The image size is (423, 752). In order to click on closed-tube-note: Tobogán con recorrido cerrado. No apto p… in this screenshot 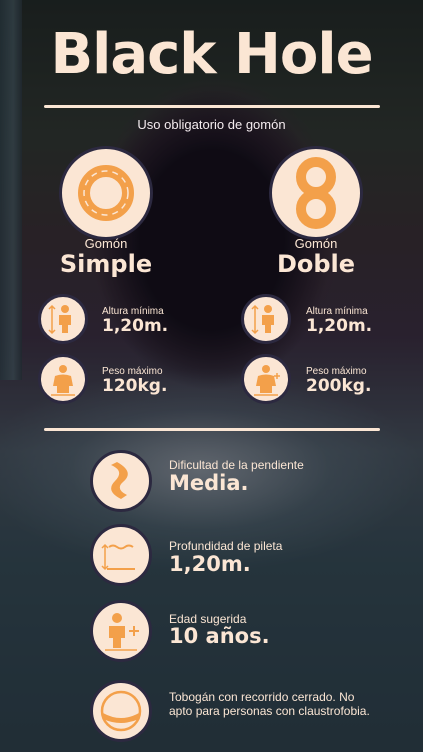, I will do `click(269, 704)`.